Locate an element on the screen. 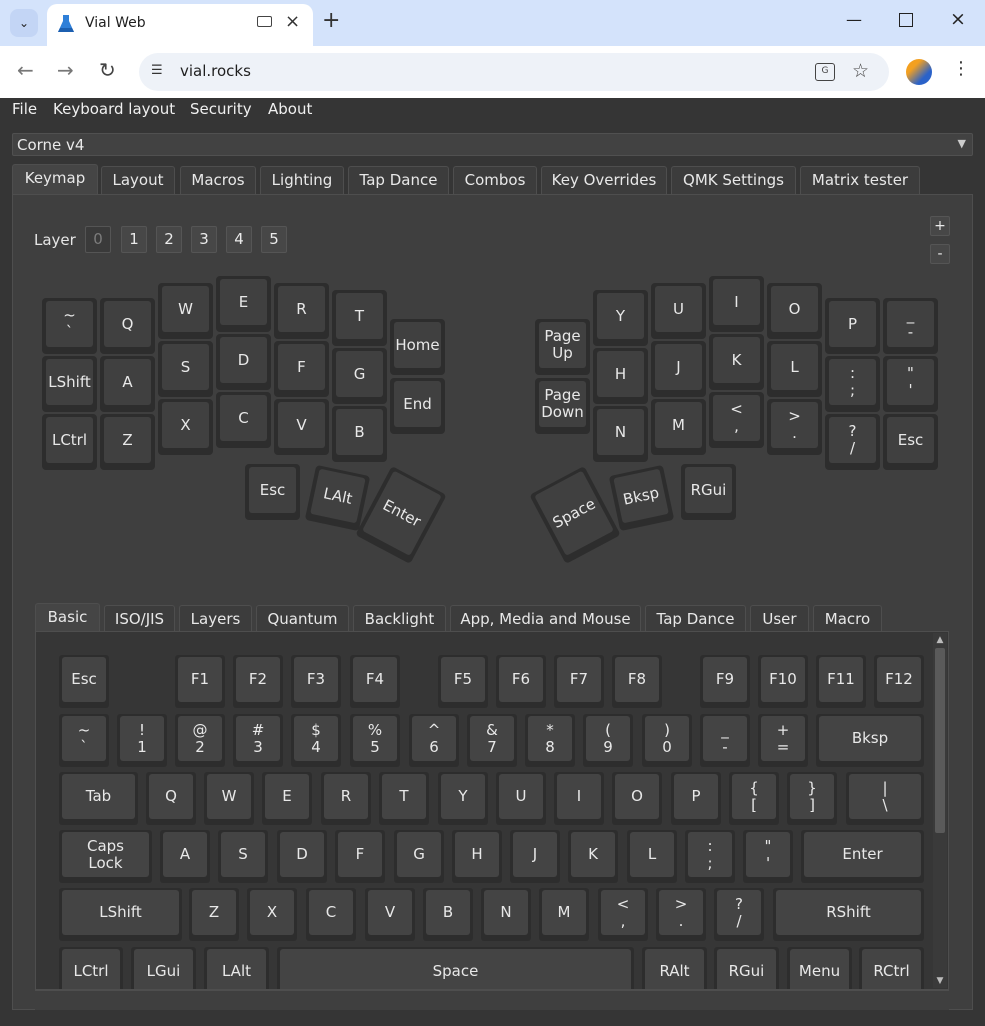  keycode-key: & 7 is located at coordinates (492, 740).